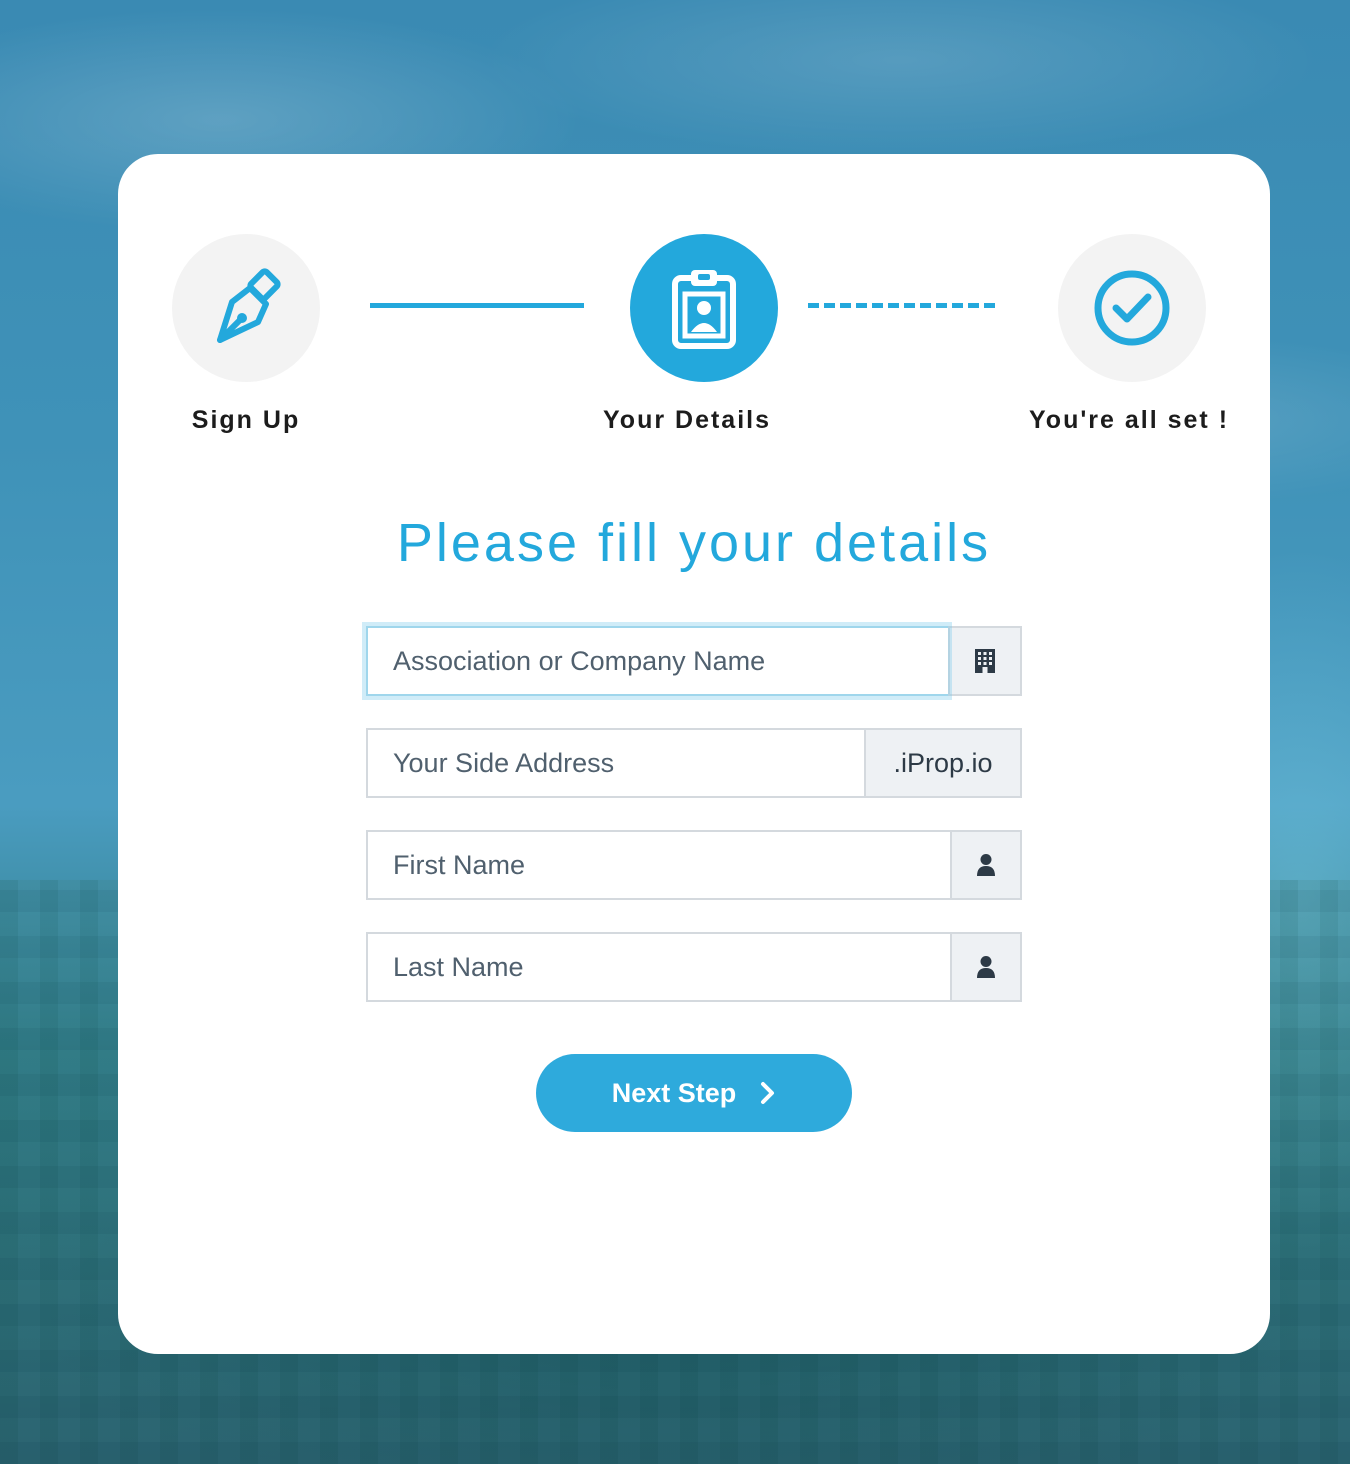  I want to click on next-step-label: Next Step, so click(674, 1092).